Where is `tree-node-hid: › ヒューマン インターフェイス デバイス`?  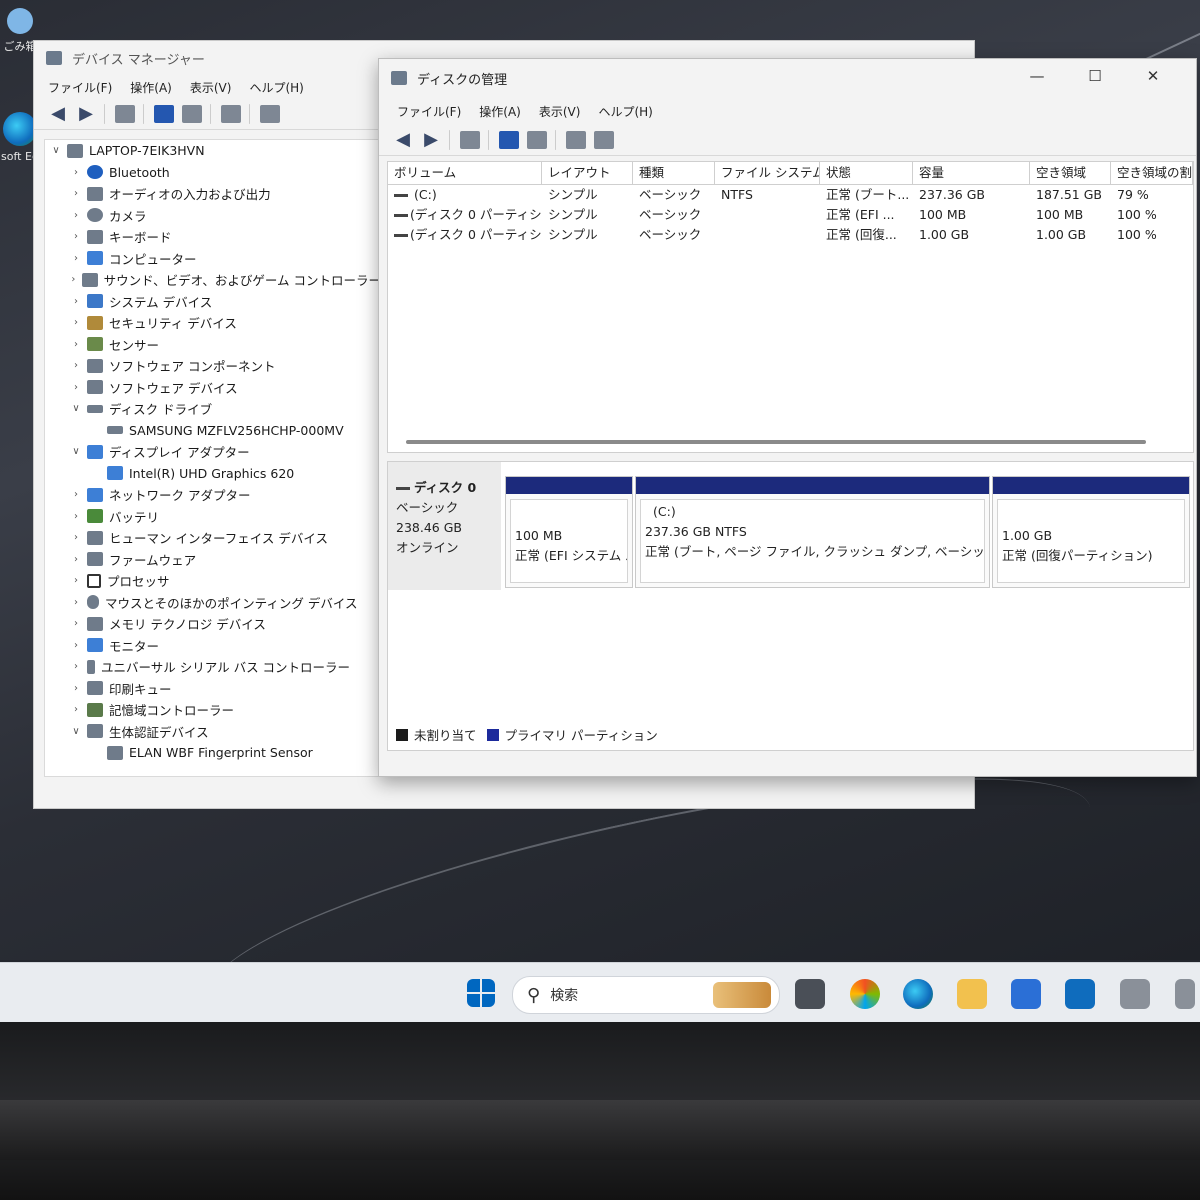
tree-node-hid: › ヒューマン インターフェイス デバイス is located at coordinates (213, 538).